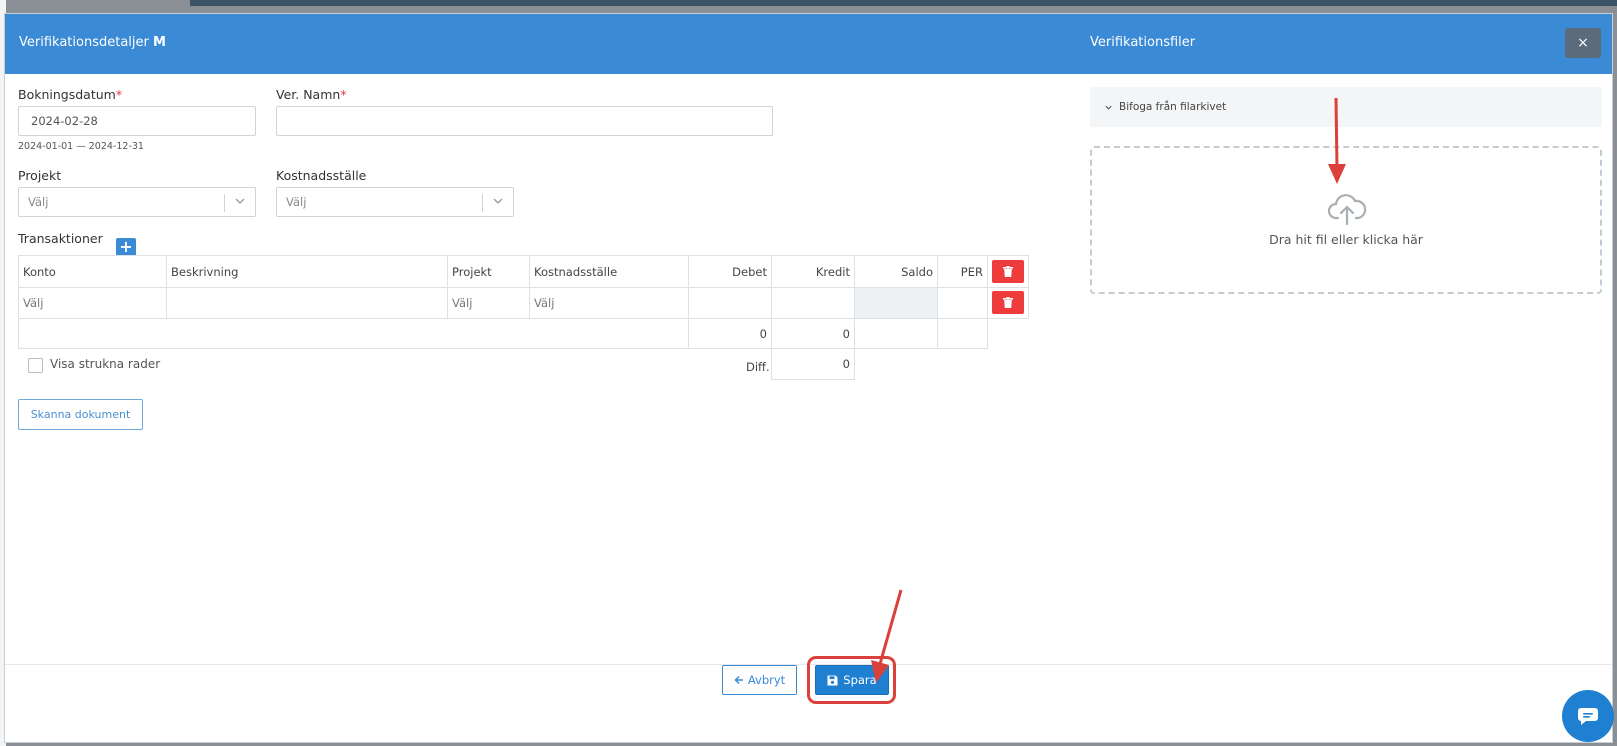 The width and height of the screenshot is (1617, 746). What do you see at coordinates (524, 121) in the screenshot?
I see `ver-name-input` at bounding box center [524, 121].